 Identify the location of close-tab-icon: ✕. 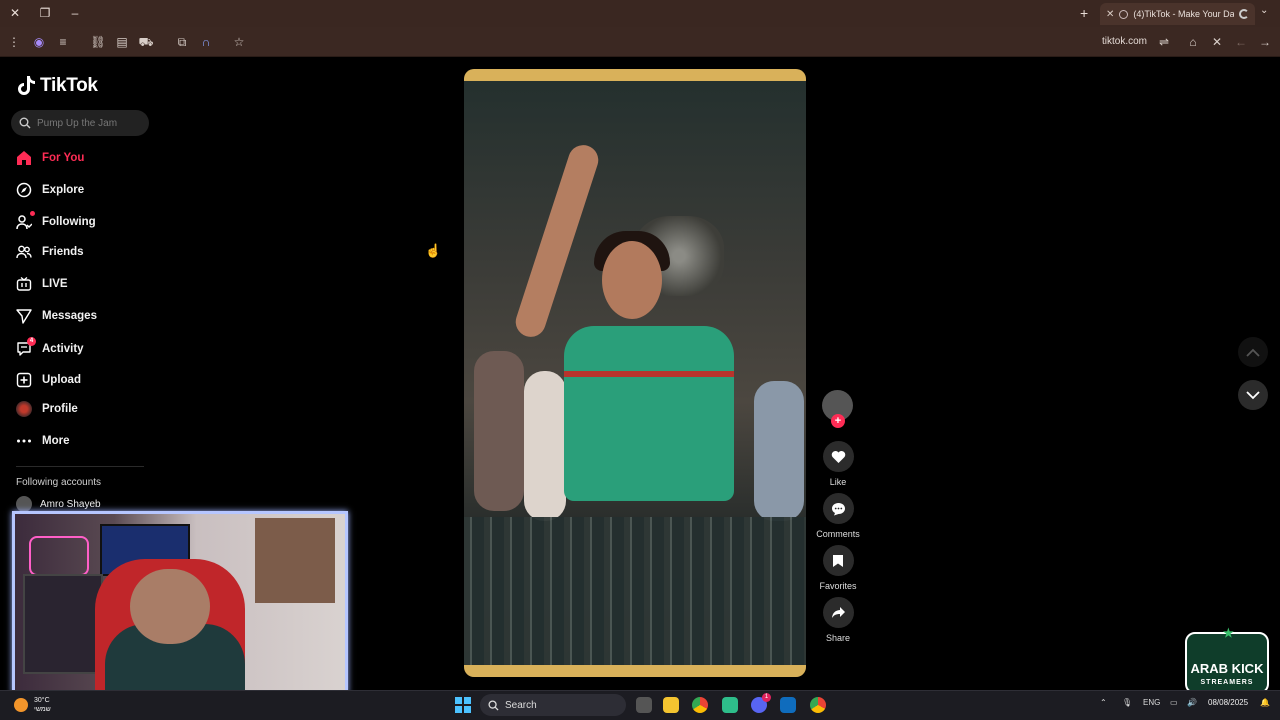
(1110, 14).